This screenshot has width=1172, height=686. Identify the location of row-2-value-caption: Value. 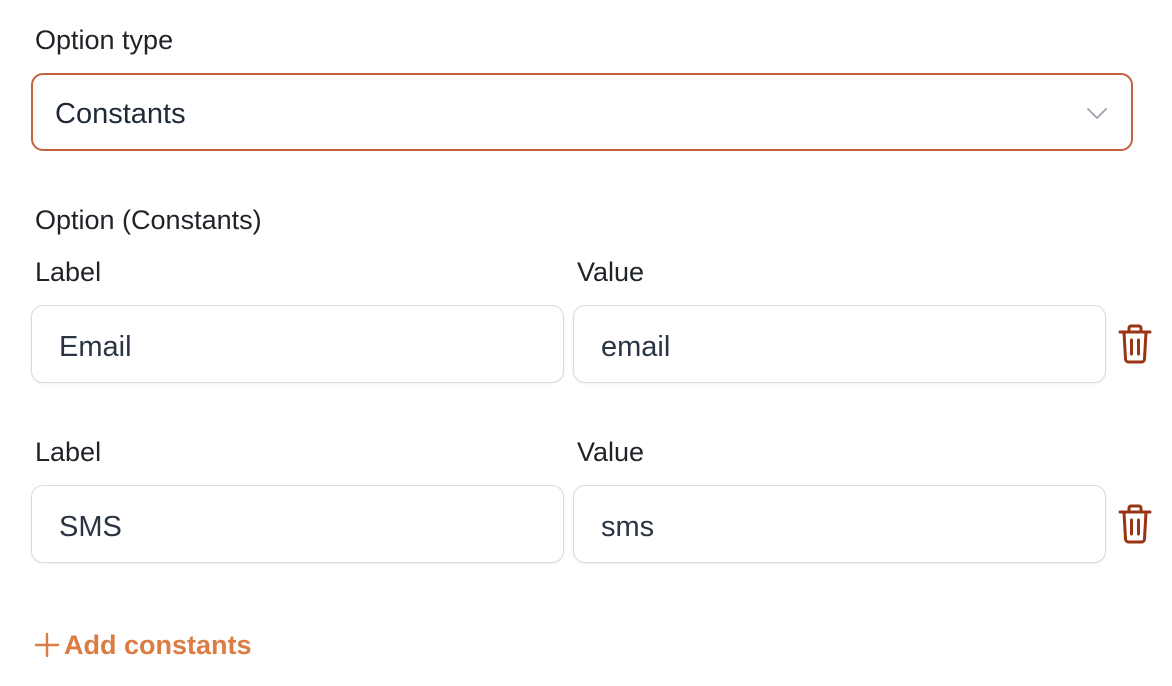
(611, 452).